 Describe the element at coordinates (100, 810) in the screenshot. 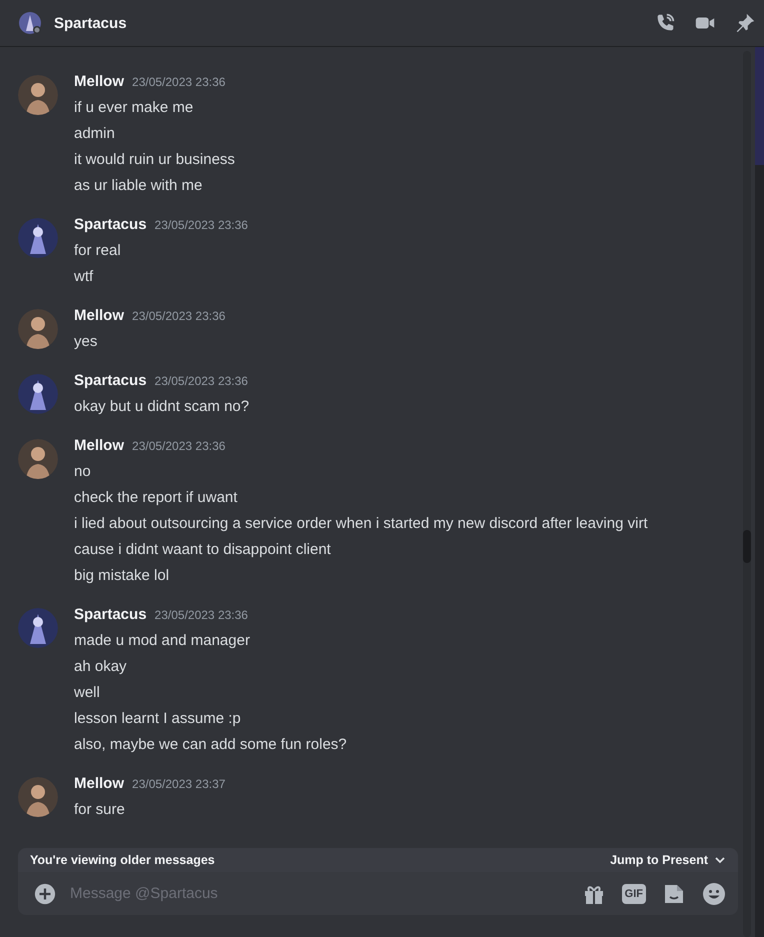

I see `message-text: for sure` at that location.